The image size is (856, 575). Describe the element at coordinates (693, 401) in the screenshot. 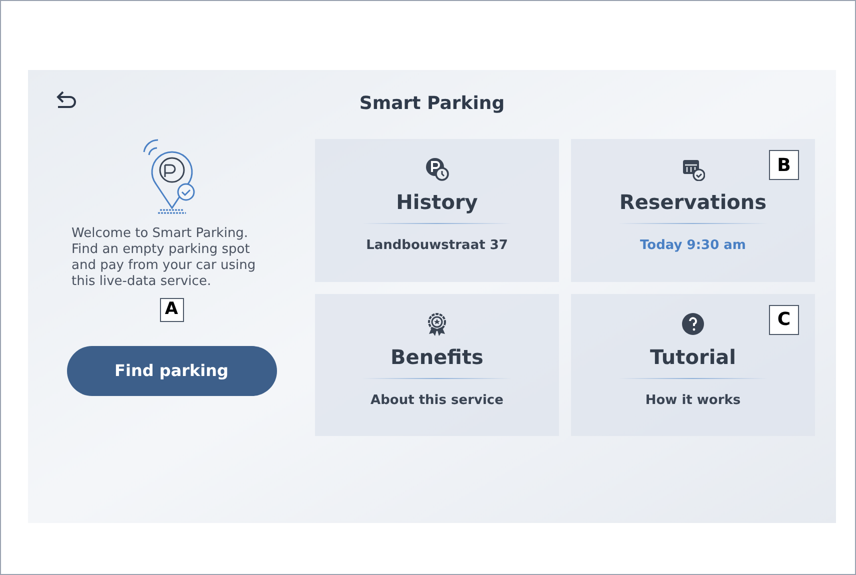

I see `tile-subtitle: How it works` at that location.